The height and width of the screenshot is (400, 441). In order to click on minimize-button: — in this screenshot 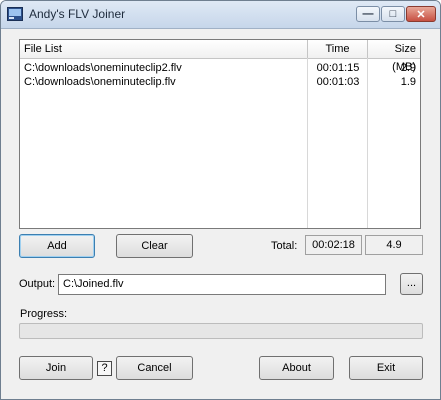, I will do `click(368, 14)`.